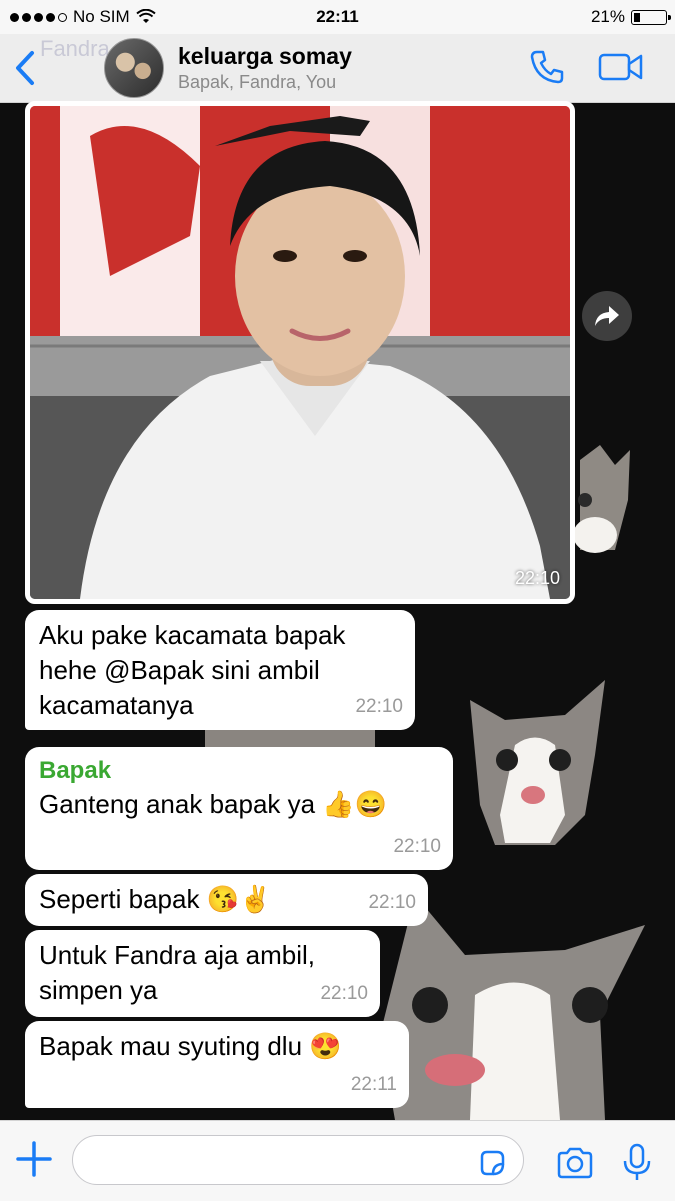  Describe the element at coordinates (155, 899) in the screenshot. I see `message-text-line: Seperti bapak 😘✌️` at that location.